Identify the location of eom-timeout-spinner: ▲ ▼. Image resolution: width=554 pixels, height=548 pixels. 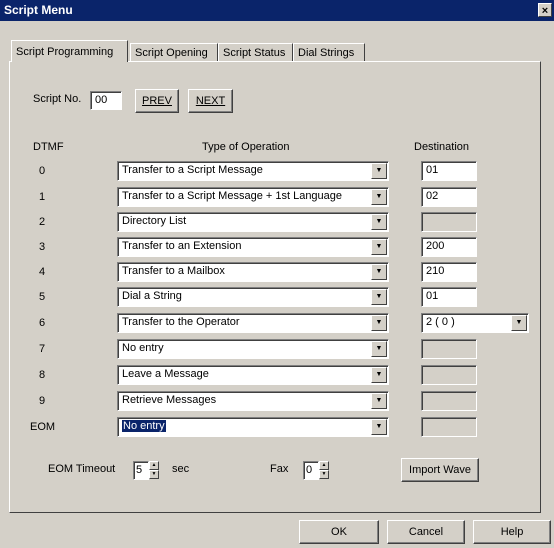
(154, 470).